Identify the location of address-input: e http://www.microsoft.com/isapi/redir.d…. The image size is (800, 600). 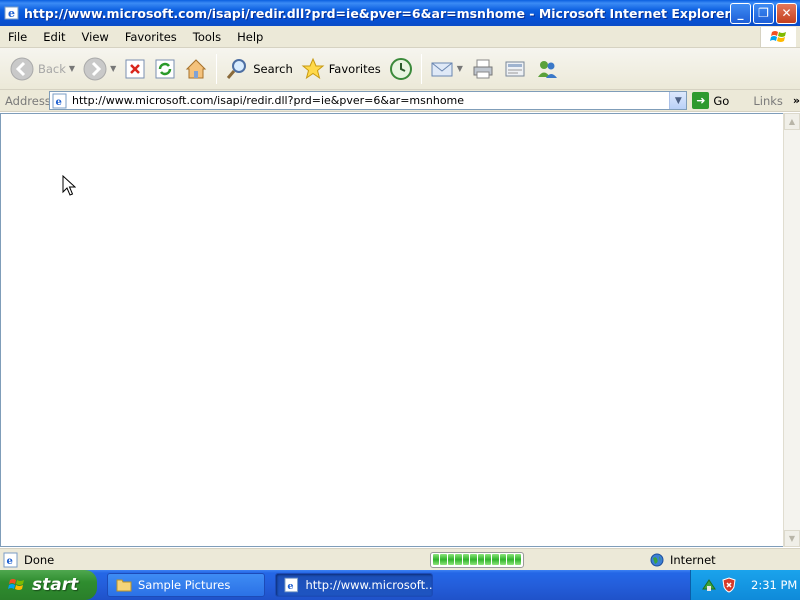
(368, 100).